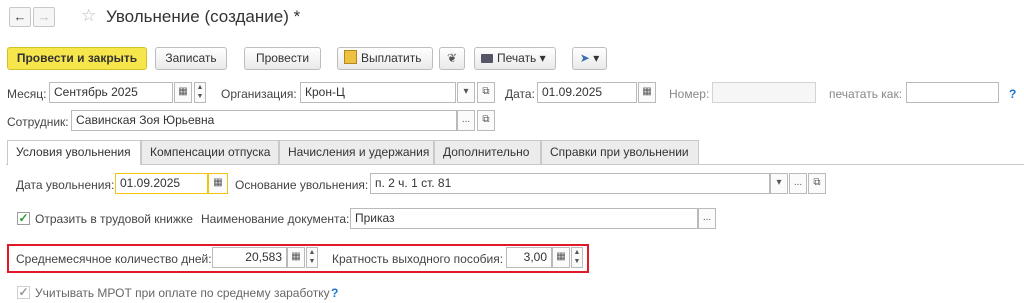  I want to click on avg-days-stepper: ▲ ▼, so click(312, 257).